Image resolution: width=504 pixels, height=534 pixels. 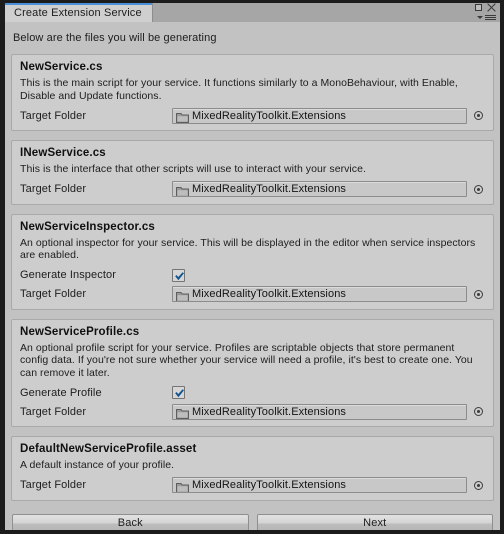 What do you see at coordinates (491, 7) in the screenshot?
I see `close-icon` at bounding box center [491, 7].